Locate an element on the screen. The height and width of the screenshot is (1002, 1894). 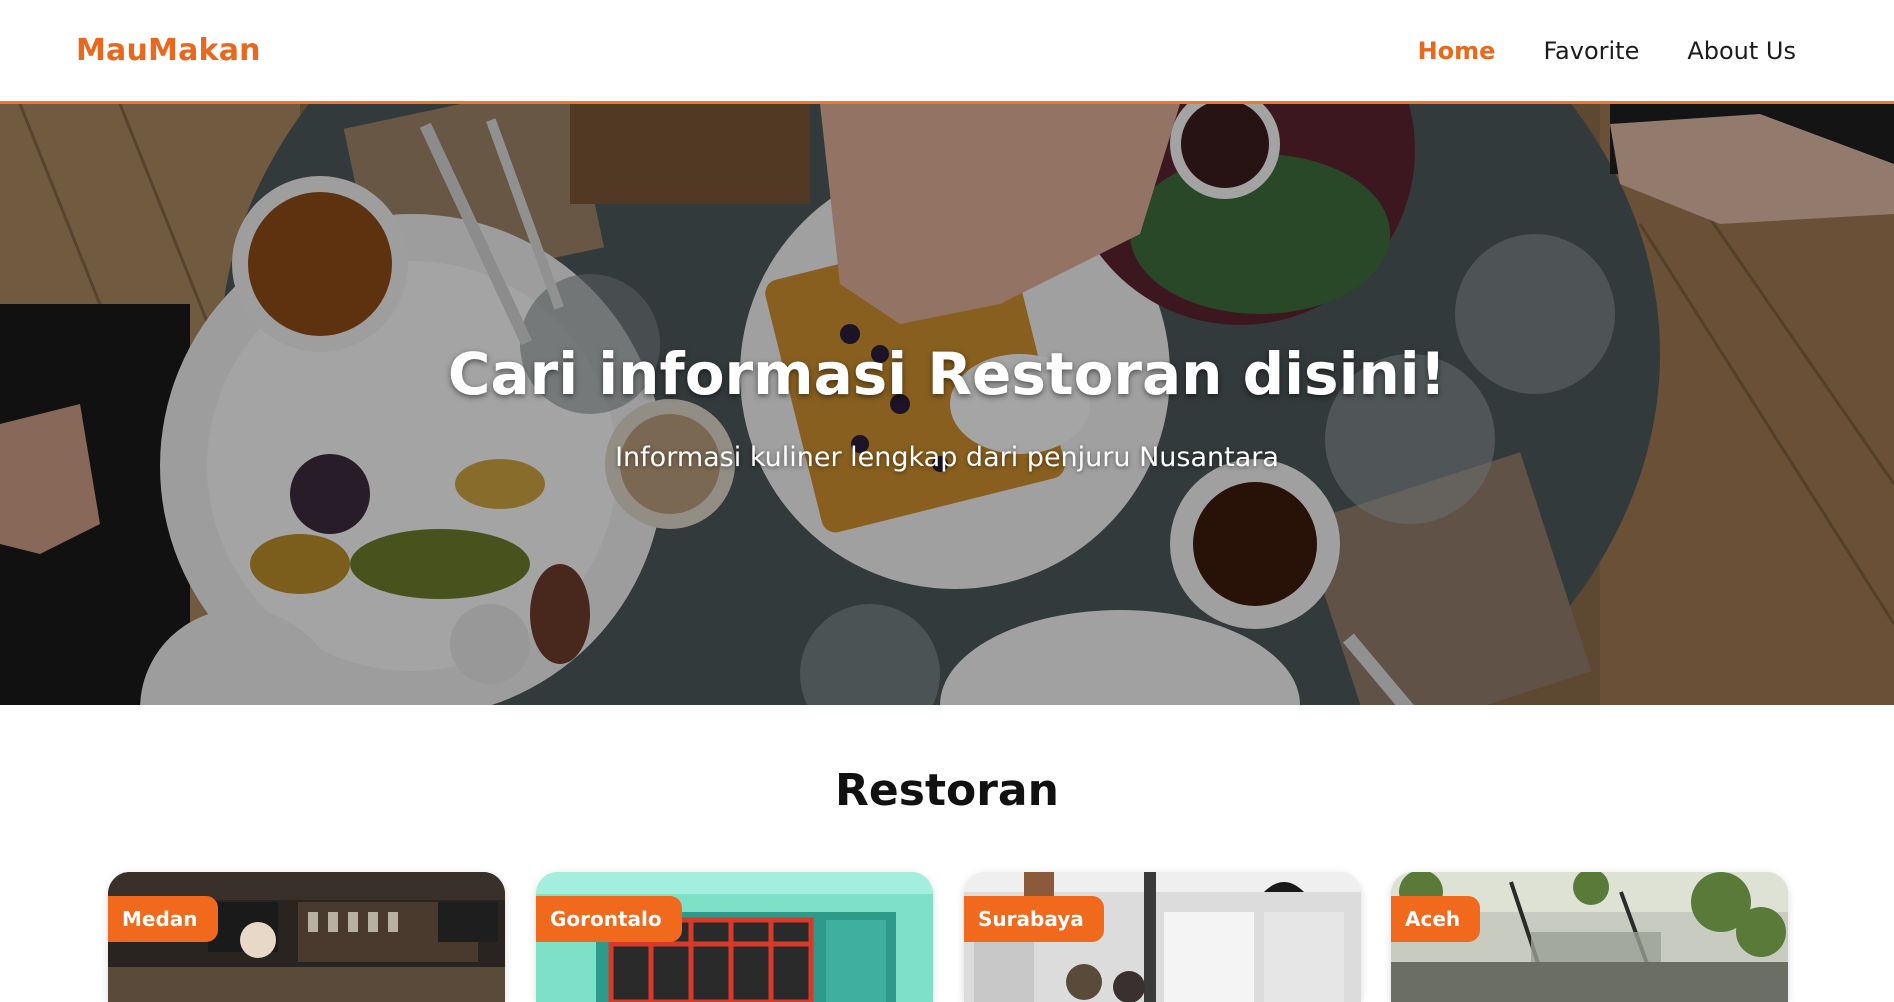
restaurant-card: Medan is located at coordinates (306, 937).